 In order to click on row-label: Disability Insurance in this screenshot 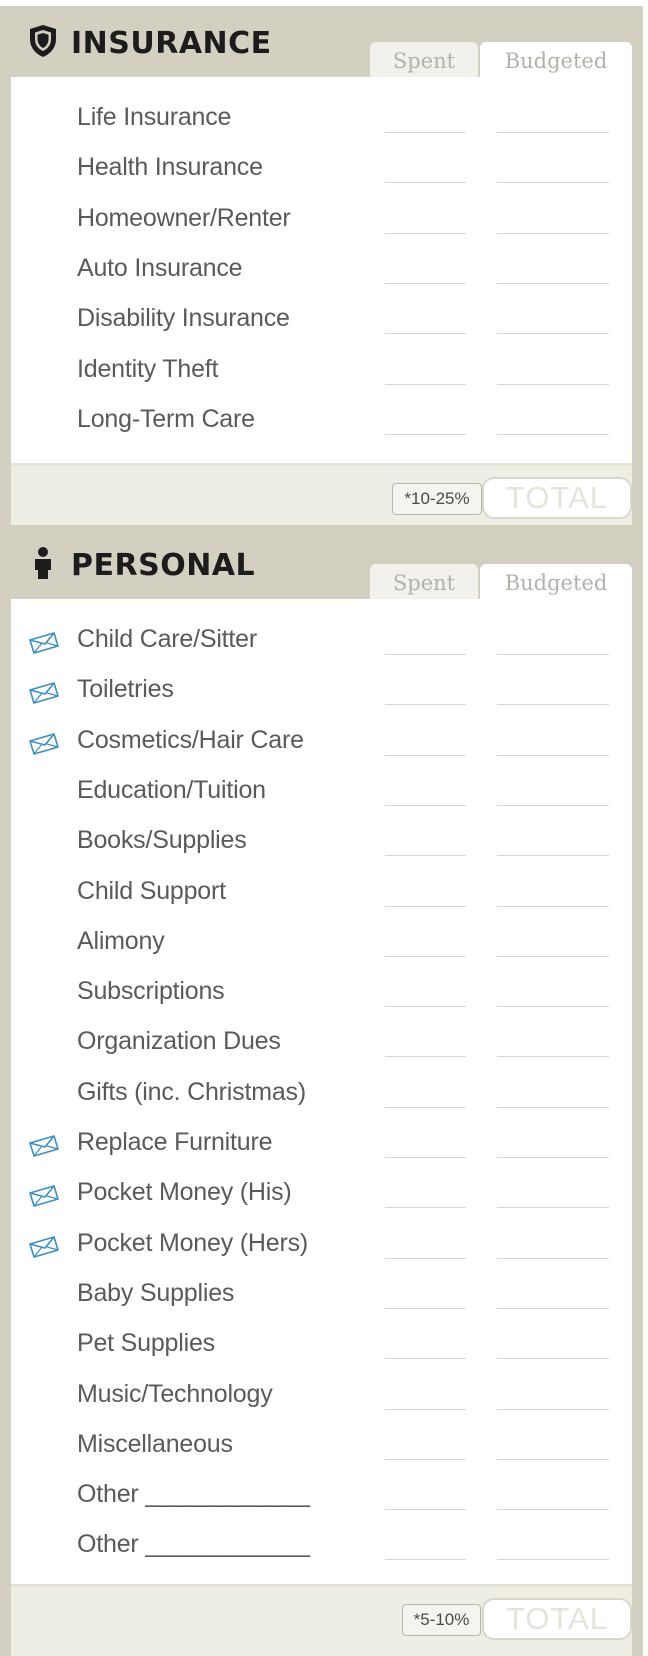, I will do `click(183, 318)`.